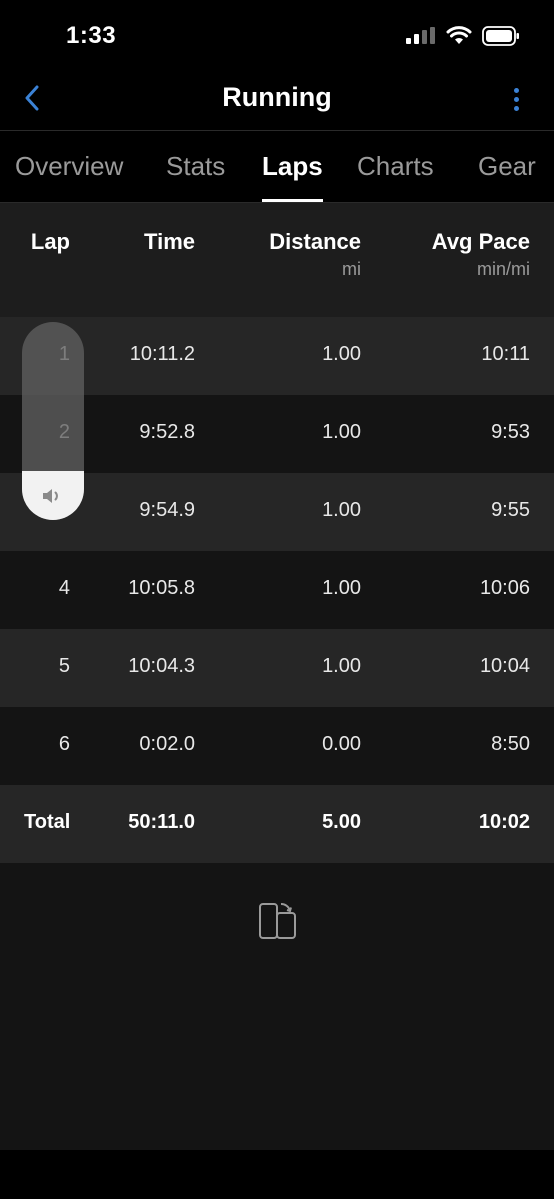 The height and width of the screenshot is (1199, 554). Describe the element at coordinates (50, 496) in the screenshot. I see `speaker-icon` at that location.